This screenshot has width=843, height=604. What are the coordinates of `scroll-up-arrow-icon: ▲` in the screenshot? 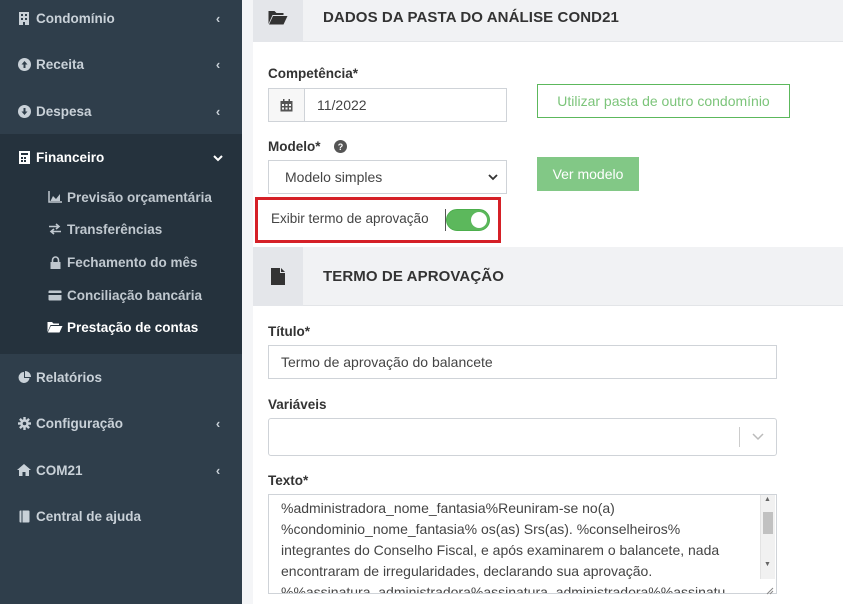 It's located at (767, 499).